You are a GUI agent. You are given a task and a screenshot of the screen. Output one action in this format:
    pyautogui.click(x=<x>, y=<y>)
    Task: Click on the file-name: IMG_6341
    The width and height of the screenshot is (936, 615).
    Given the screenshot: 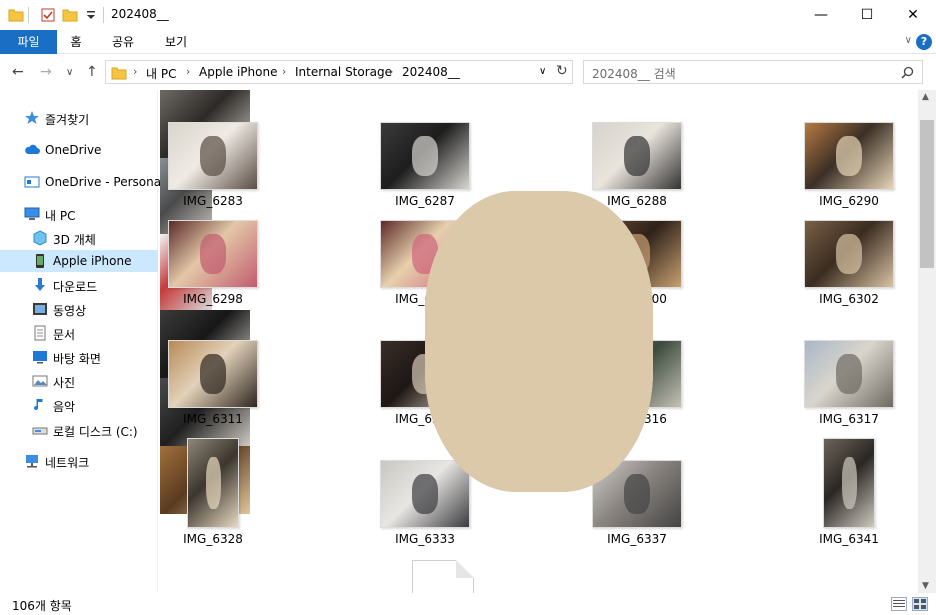 What is the action you would take?
    pyautogui.click(x=849, y=539)
    